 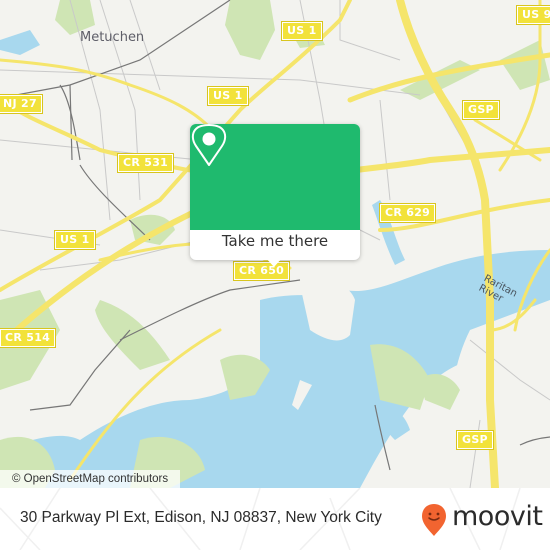 I want to click on take-me-there-button: Take me there, so click(x=275, y=241).